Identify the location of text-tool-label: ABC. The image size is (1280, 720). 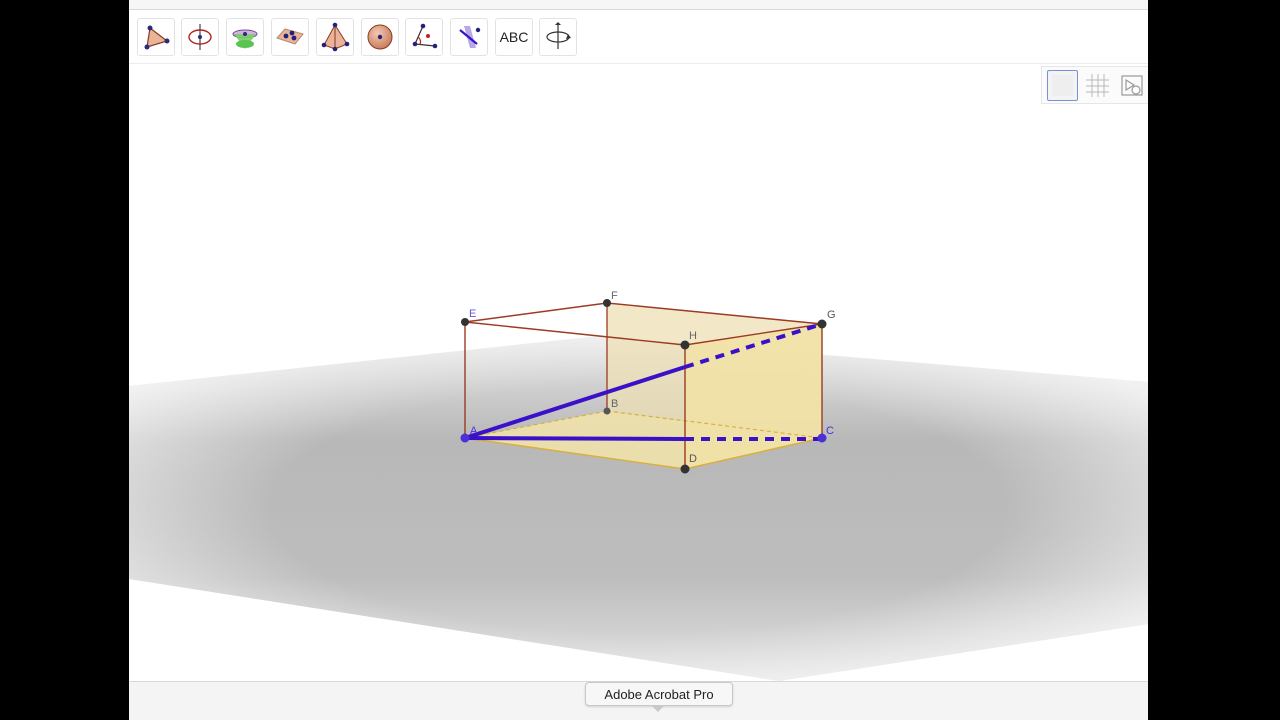
(514, 37).